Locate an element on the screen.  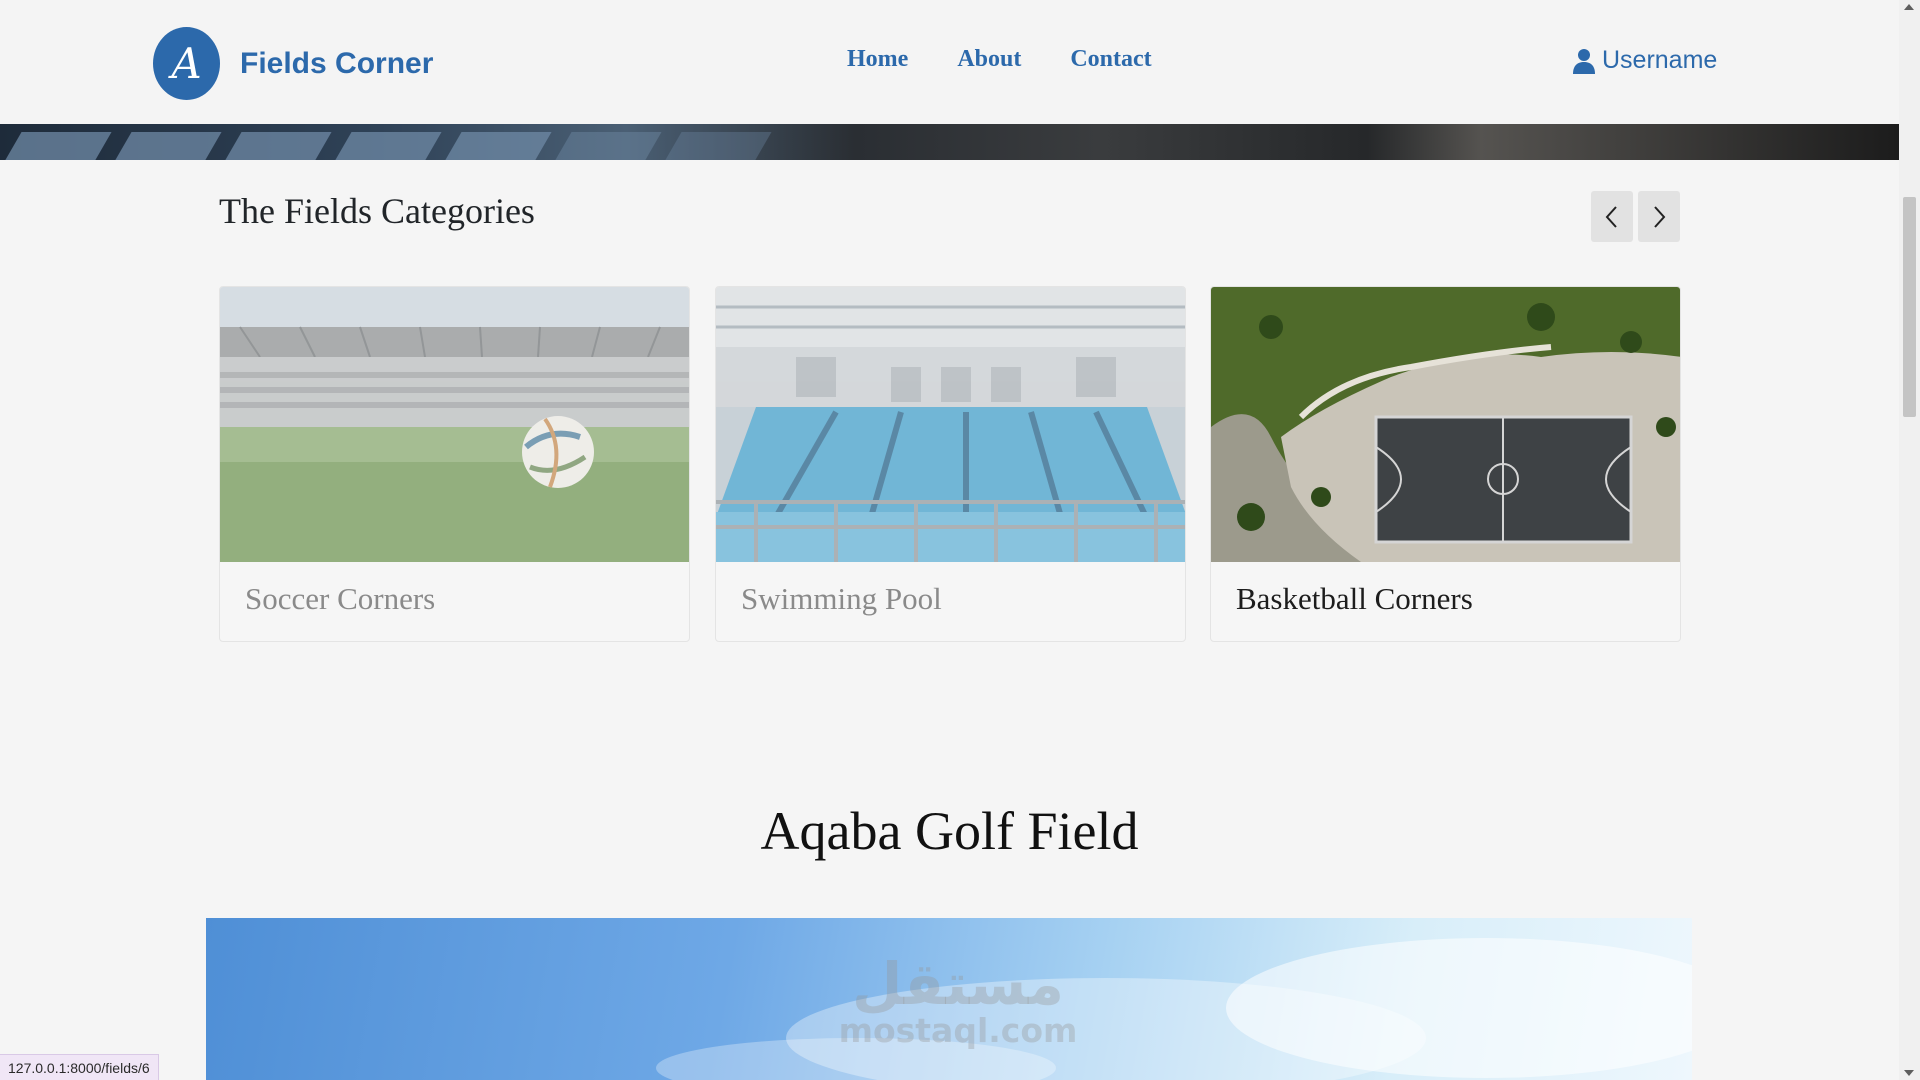
carousel-prev-button is located at coordinates (1612, 216).